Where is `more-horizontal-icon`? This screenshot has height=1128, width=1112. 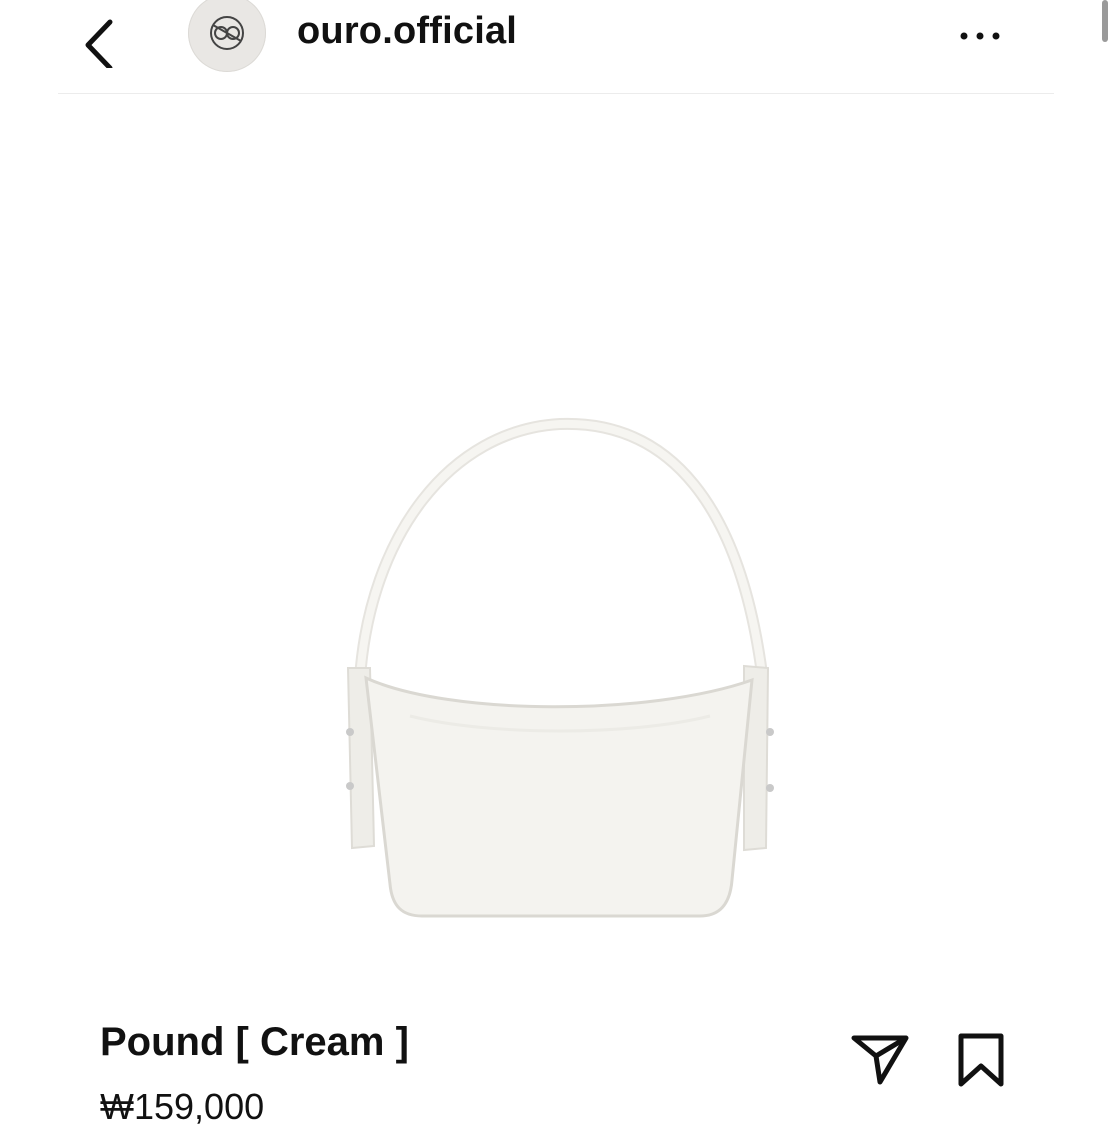
more-horizontal-icon is located at coordinates (980, 36).